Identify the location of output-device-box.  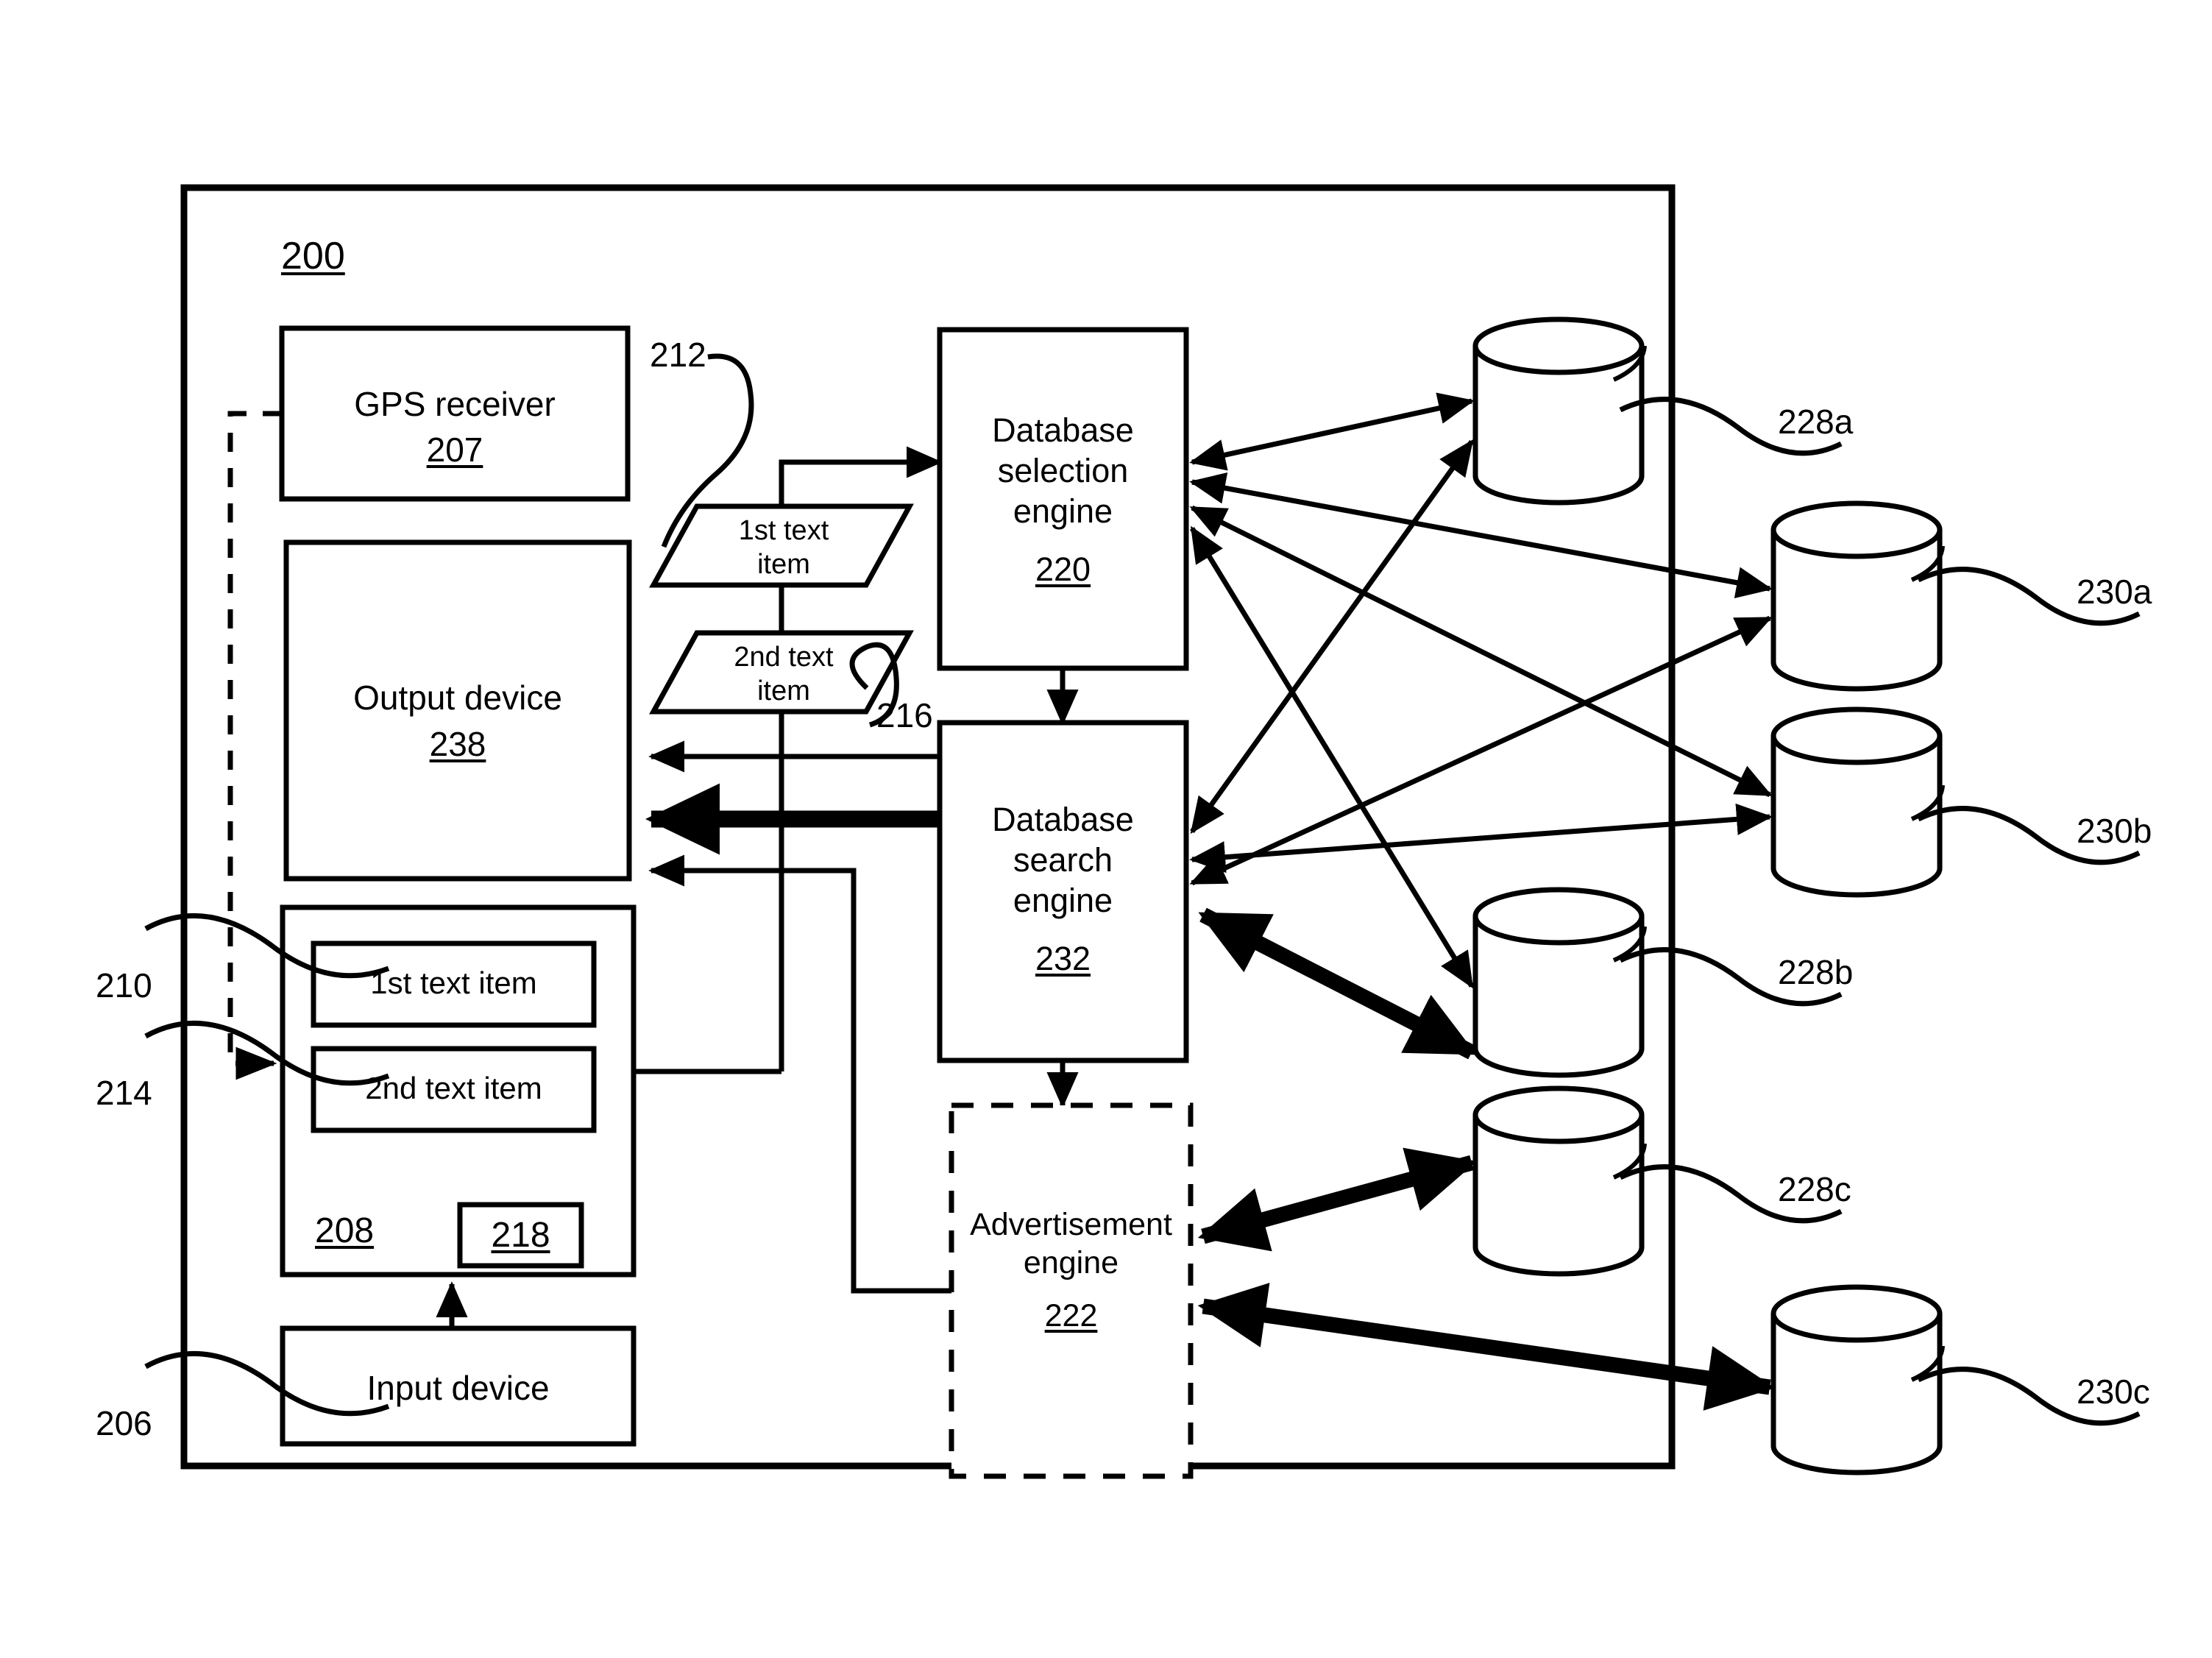
(458, 710).